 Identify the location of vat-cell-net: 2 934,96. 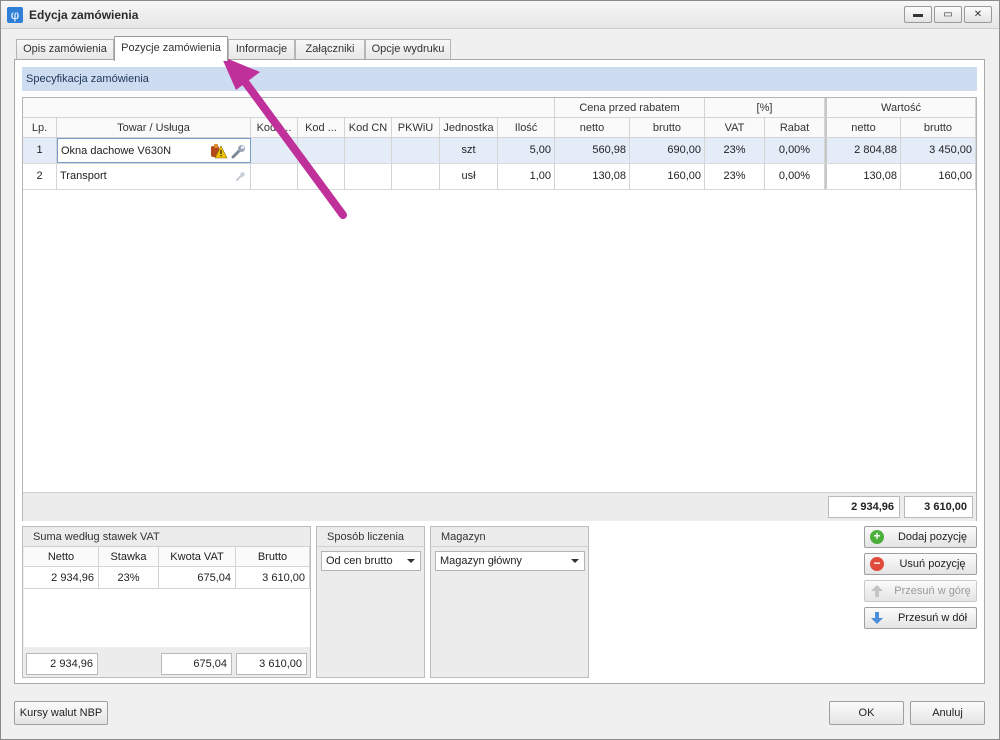
(61, 578).